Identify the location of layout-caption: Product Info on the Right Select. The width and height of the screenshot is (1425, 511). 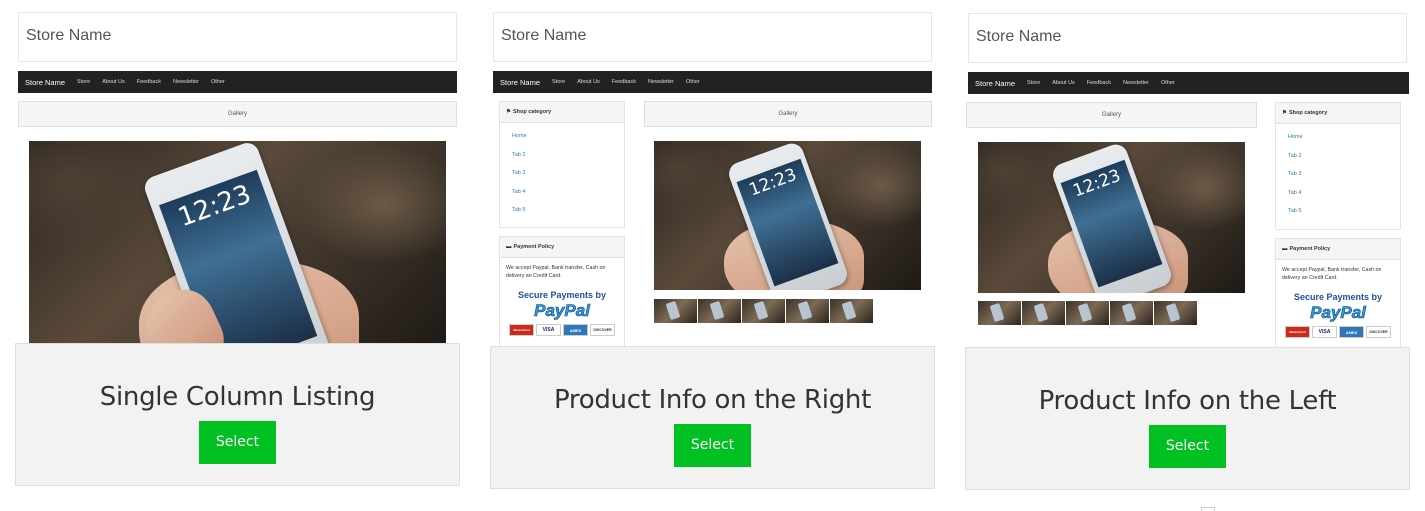
(712, 417).